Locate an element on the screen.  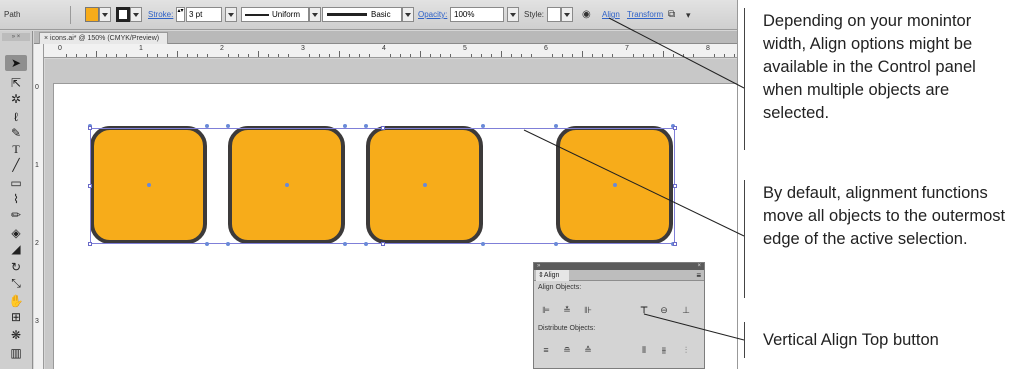
blob-brush-icon: ◈ is located at coordinates (16, 233).